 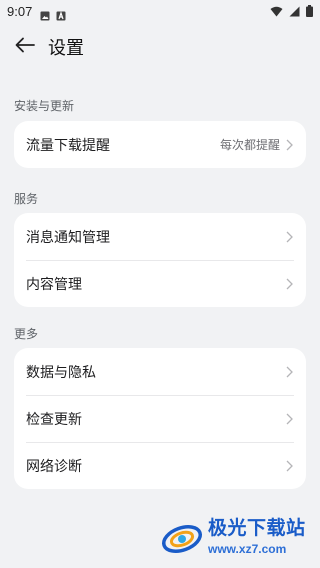 I want to click on battery-icon, so click(x=309, y=11).